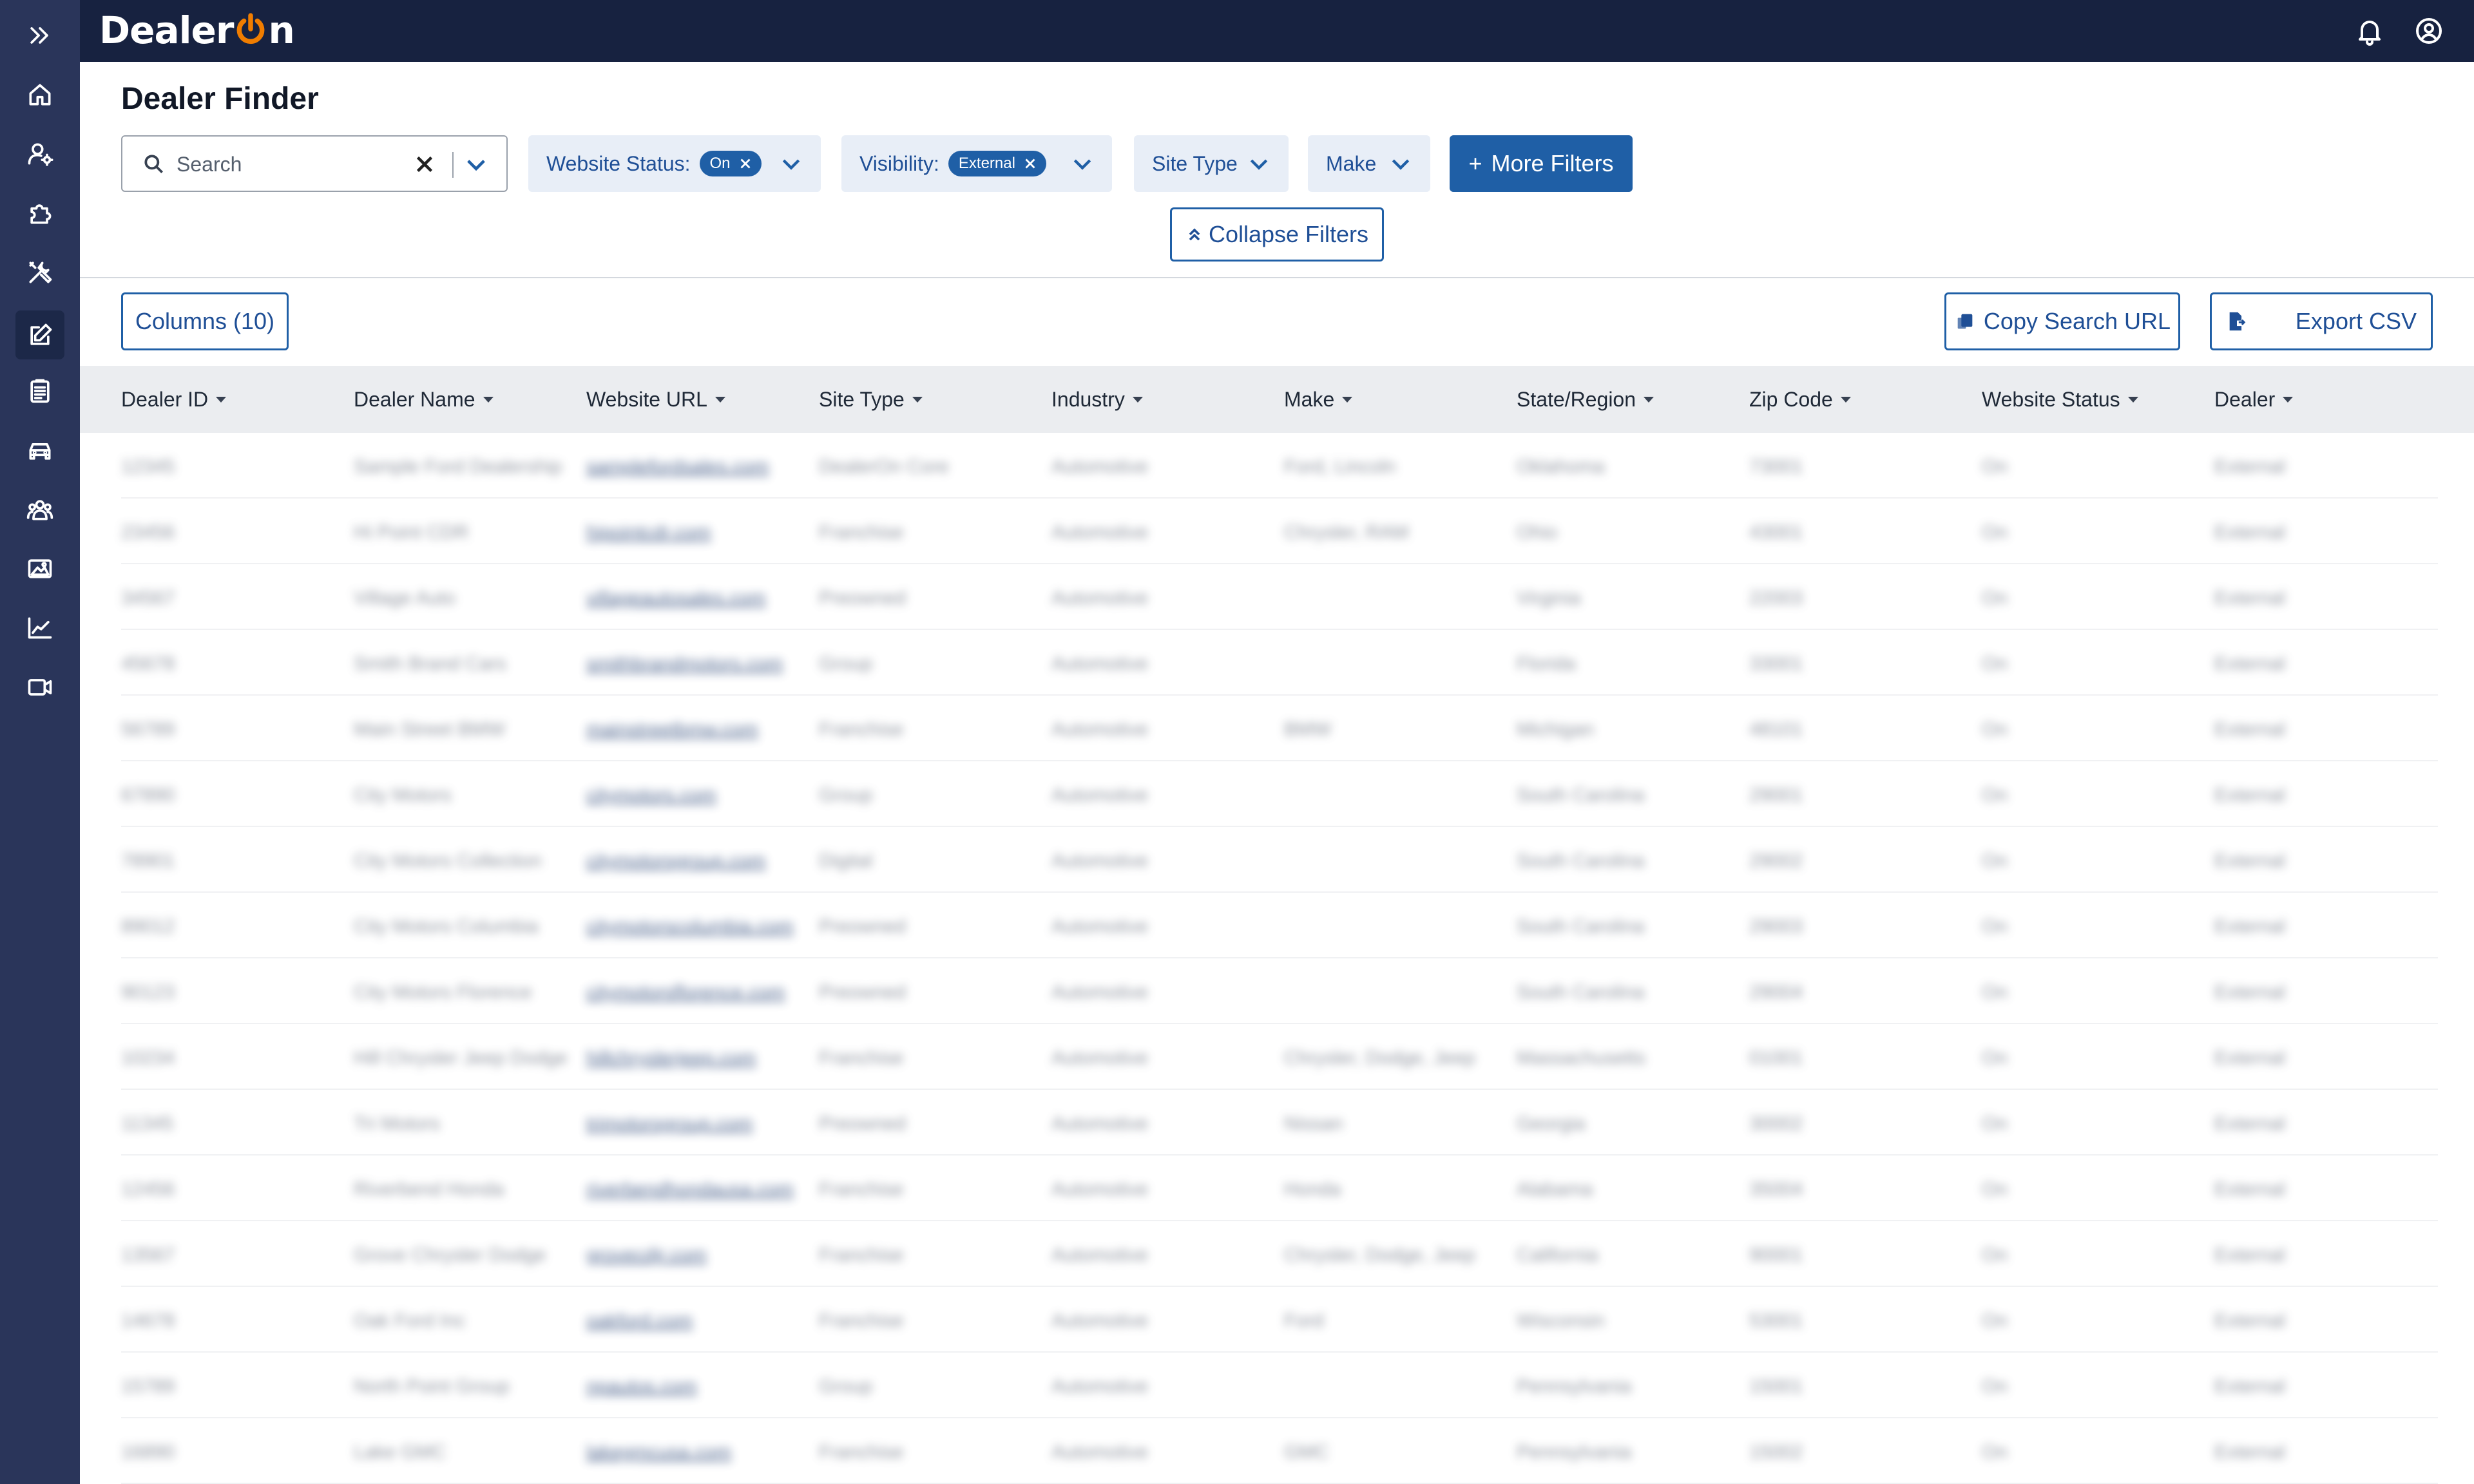 The height and width of the screenshot is (1484, 2474). Describe the element at coordinates (685, 993) in the screenshot. I see `table-cell: citymotorsflorence.com` at that location.